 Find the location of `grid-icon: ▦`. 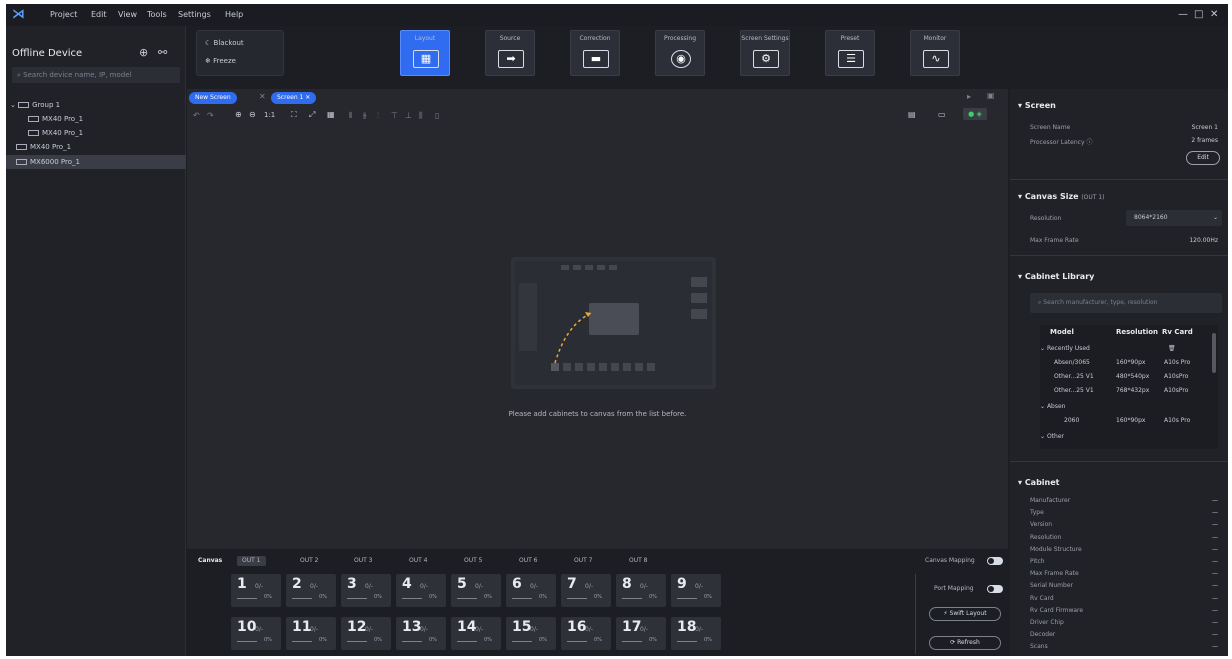

grid-icon: ▦ is located at coordinates (331, 114).